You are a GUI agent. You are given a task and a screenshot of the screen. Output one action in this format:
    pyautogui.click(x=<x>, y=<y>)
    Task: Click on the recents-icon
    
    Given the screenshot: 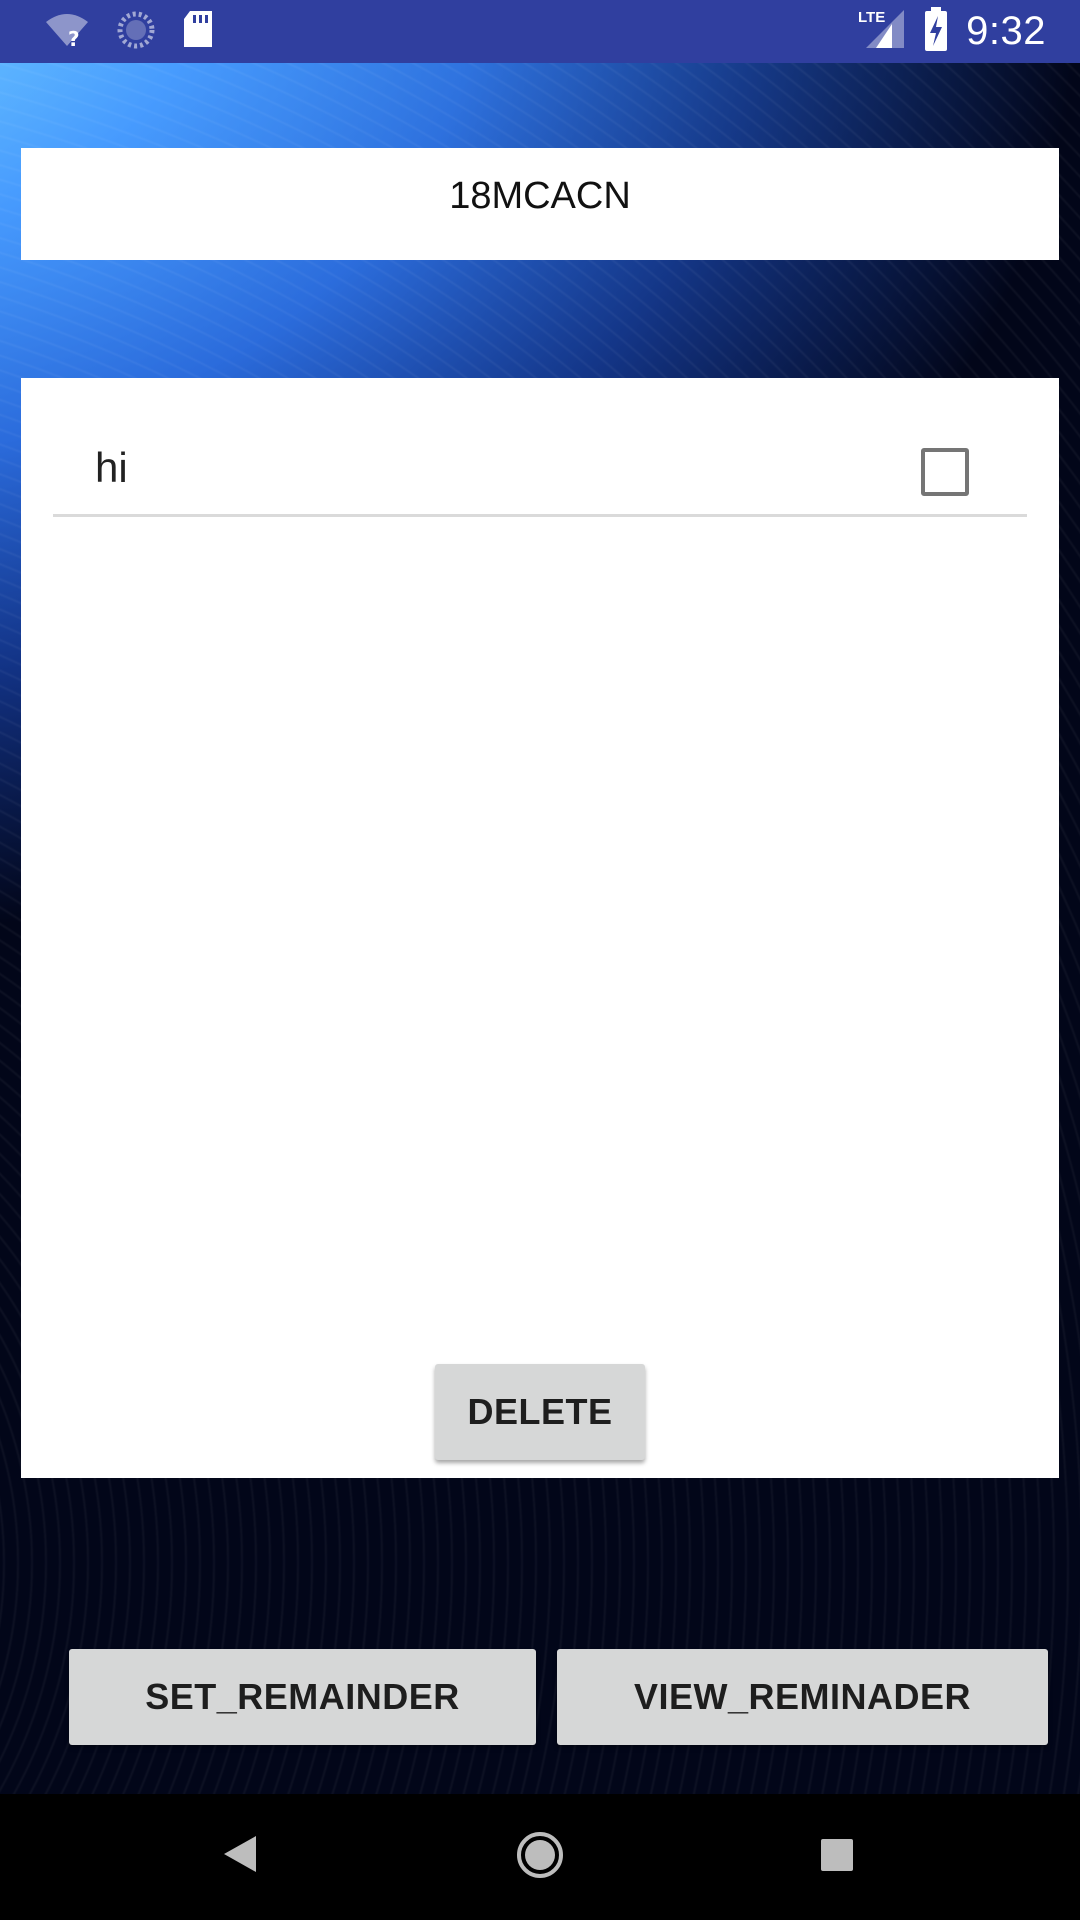 What is the action you would take?
    pyautogui.click(x=837, y=1857)
    